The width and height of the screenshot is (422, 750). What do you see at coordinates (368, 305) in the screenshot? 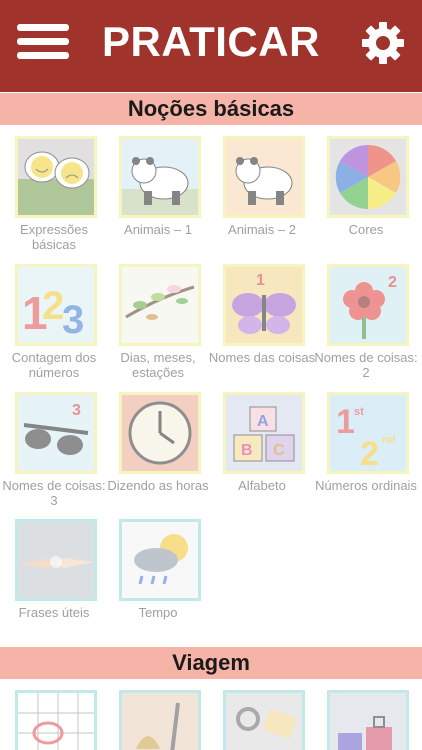
I see `flower-icon: 2` at bounding box center [368, 305].